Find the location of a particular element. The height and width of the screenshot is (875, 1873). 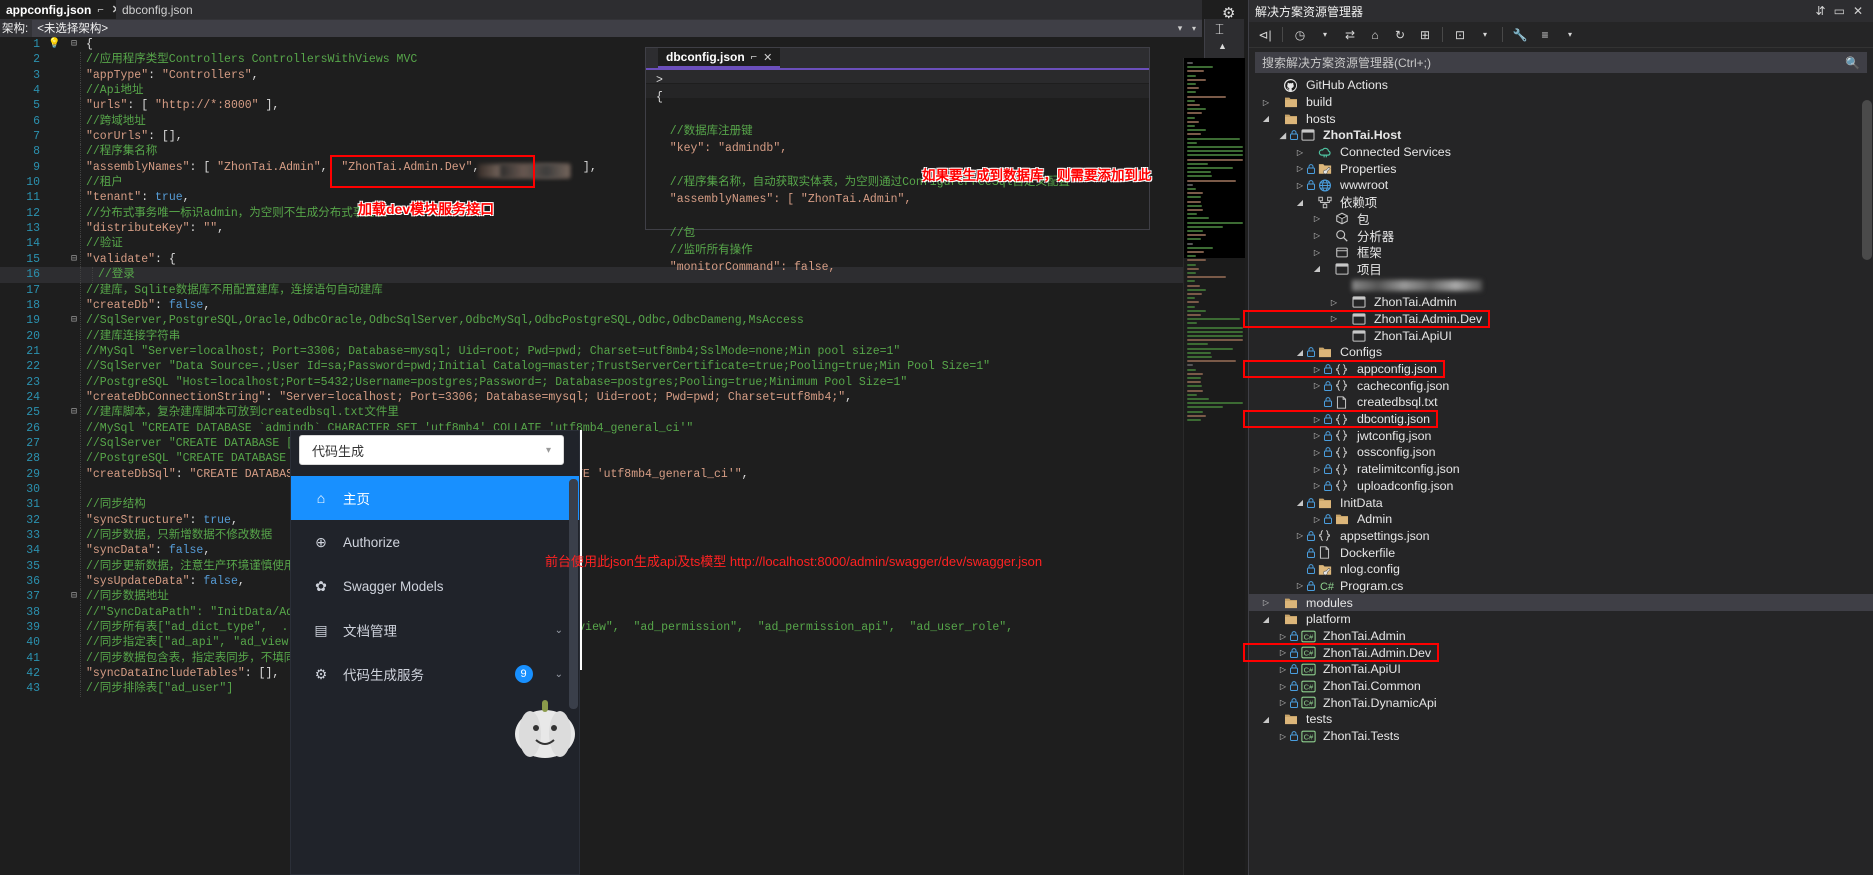

tree-item-cacheconfig-json: ▷ cacheconfig.json is located at coordinates (1561, 385).